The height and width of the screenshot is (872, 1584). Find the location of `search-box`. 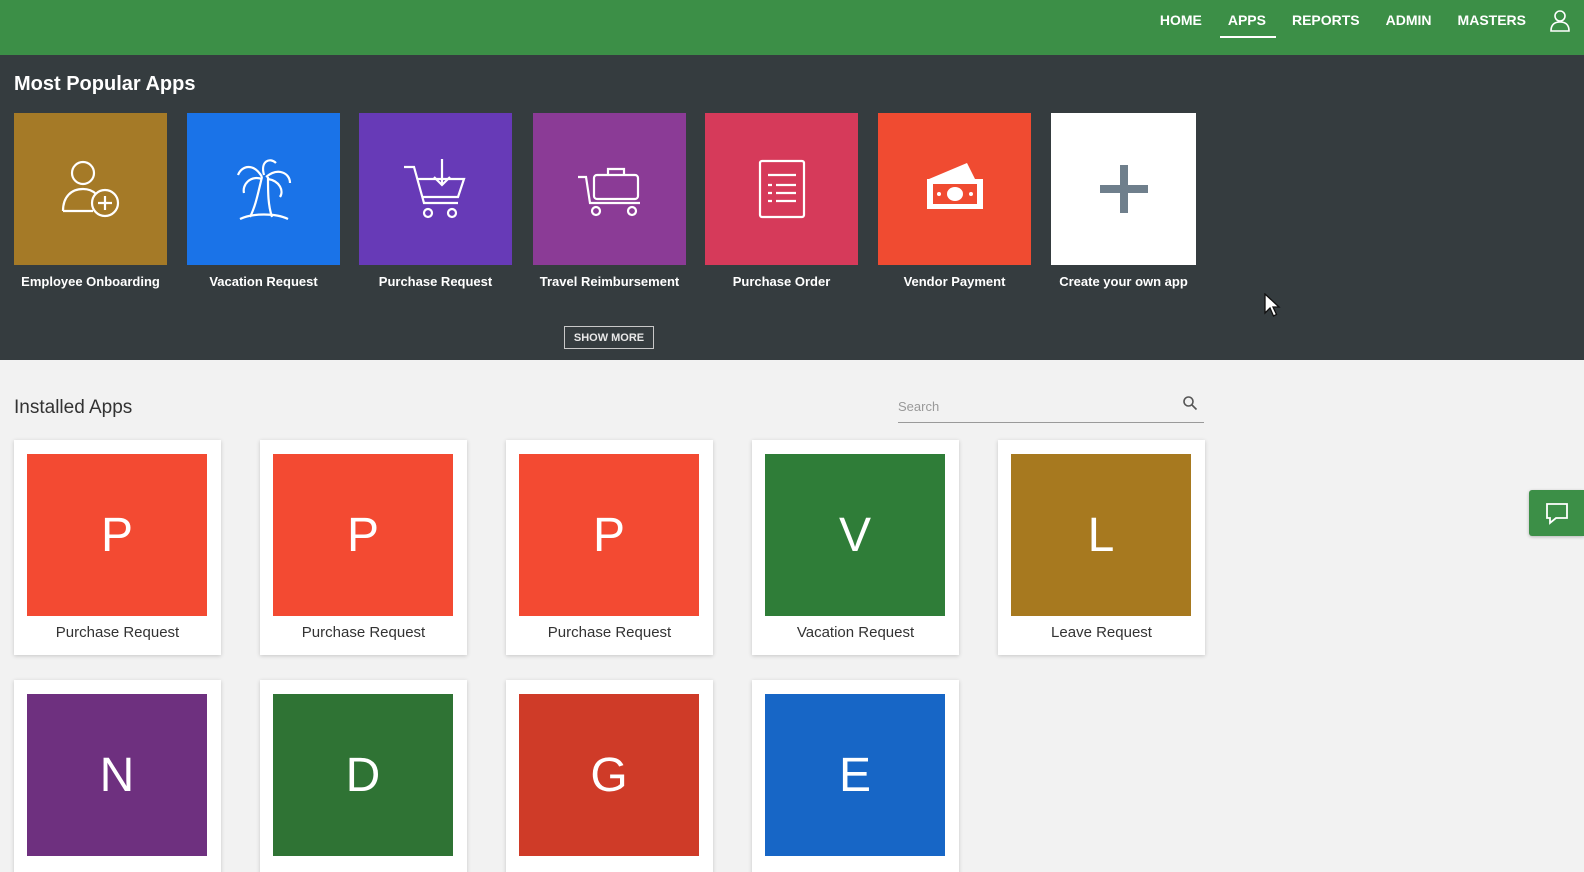

search-box is located at coordinates (1051, 407).